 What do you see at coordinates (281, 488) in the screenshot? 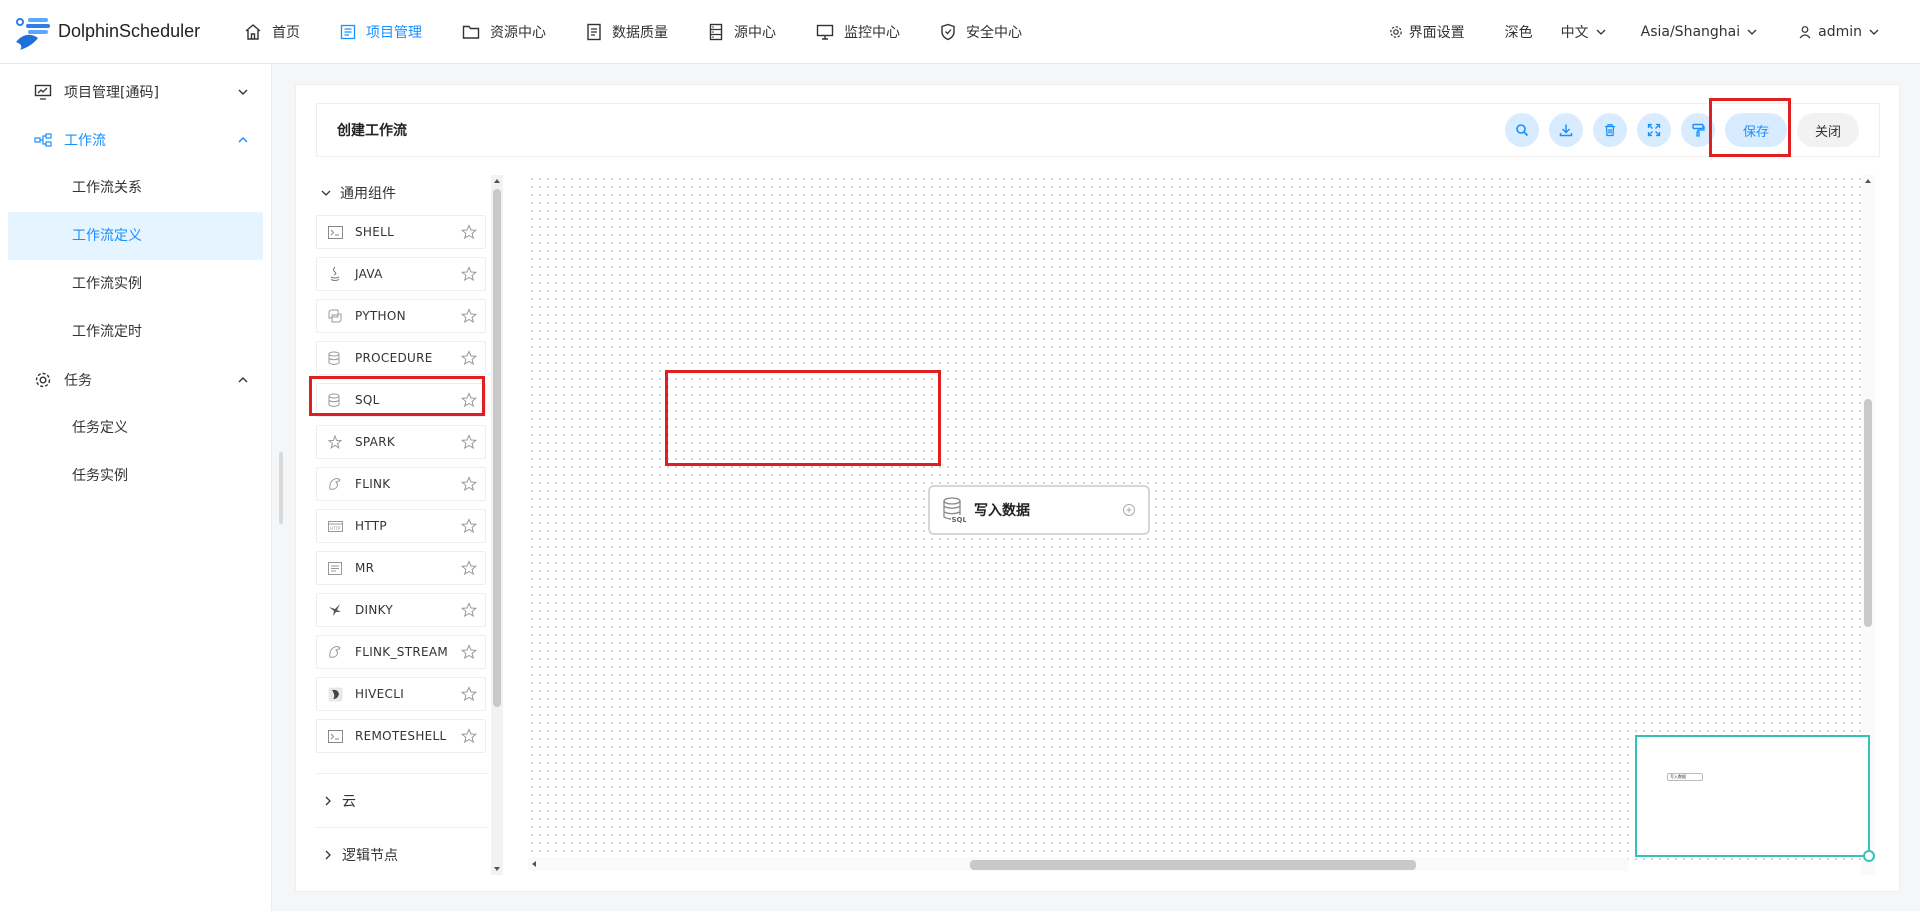
I see `sidebar-scrollbar` at bounding box center [281, 488].